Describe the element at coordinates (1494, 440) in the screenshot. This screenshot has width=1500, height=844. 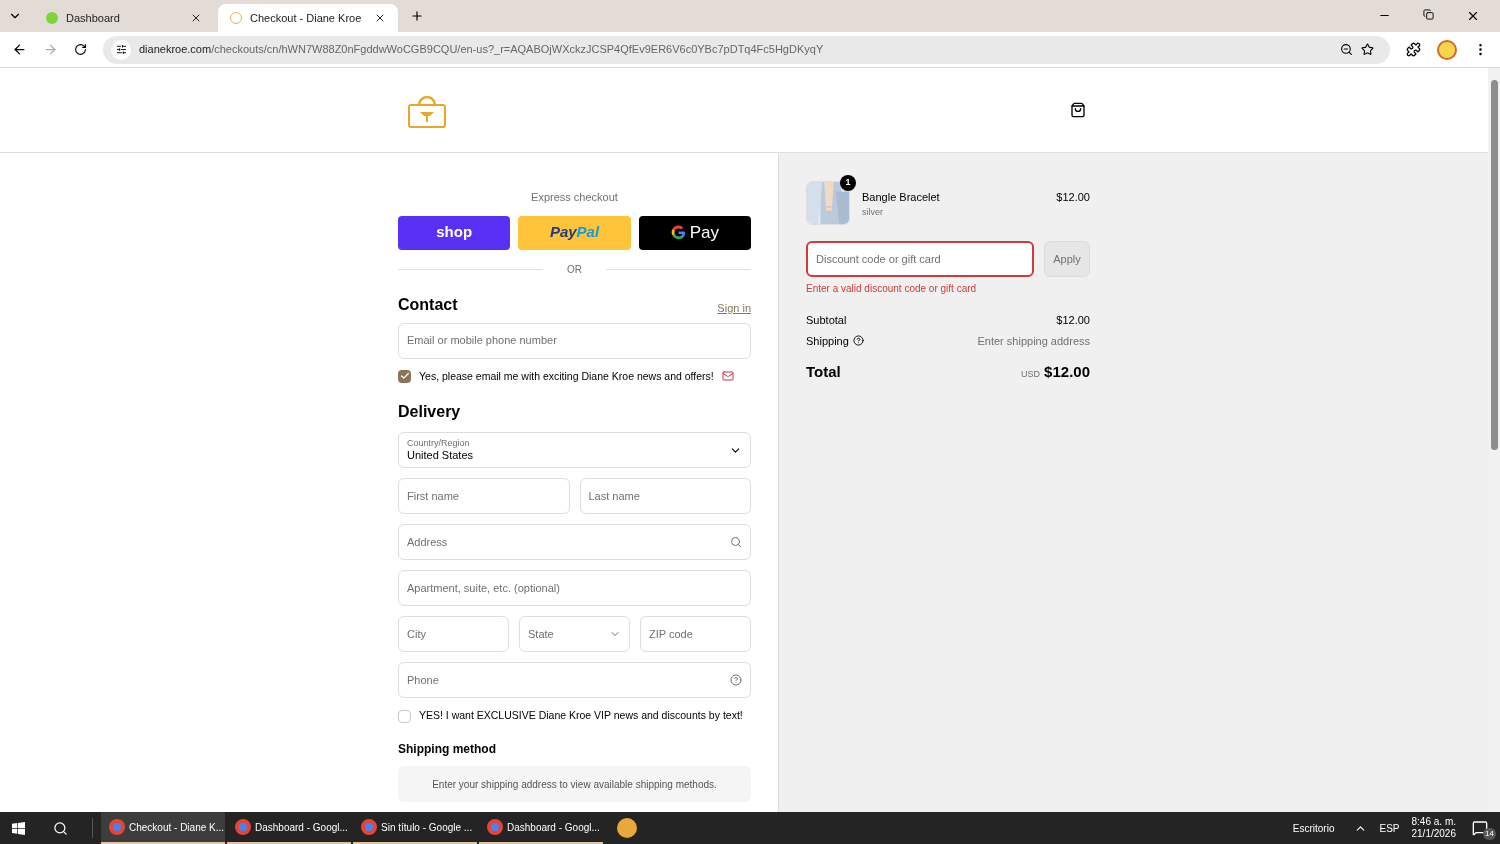
I see `scrollbar` at that location.